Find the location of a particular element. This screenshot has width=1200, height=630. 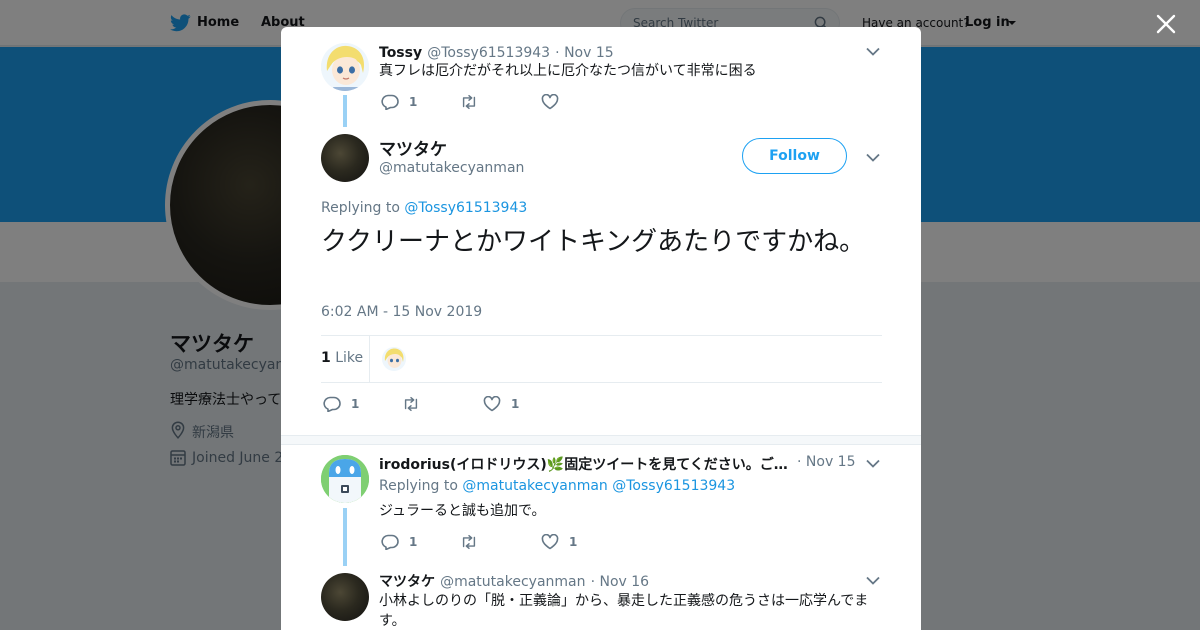

parent-avatar is located at coordinates (345, 67).